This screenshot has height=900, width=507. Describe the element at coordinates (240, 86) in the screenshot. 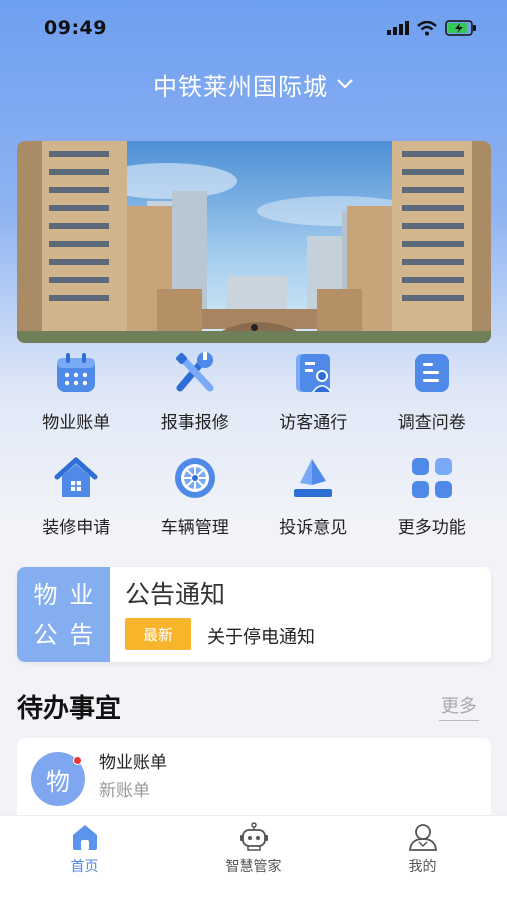

I see `community-name: 中铁莱州国际城` at that location.